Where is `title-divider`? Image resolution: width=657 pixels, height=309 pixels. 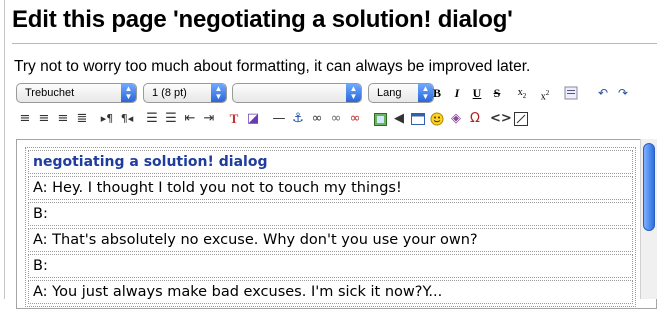
title-divider is located at coordinates (334, 43).